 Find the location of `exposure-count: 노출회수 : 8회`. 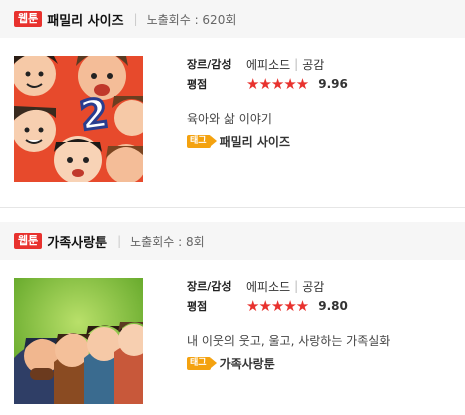

exposure-count: 노출회수 : 8회 is located at coordinates (167, 241).